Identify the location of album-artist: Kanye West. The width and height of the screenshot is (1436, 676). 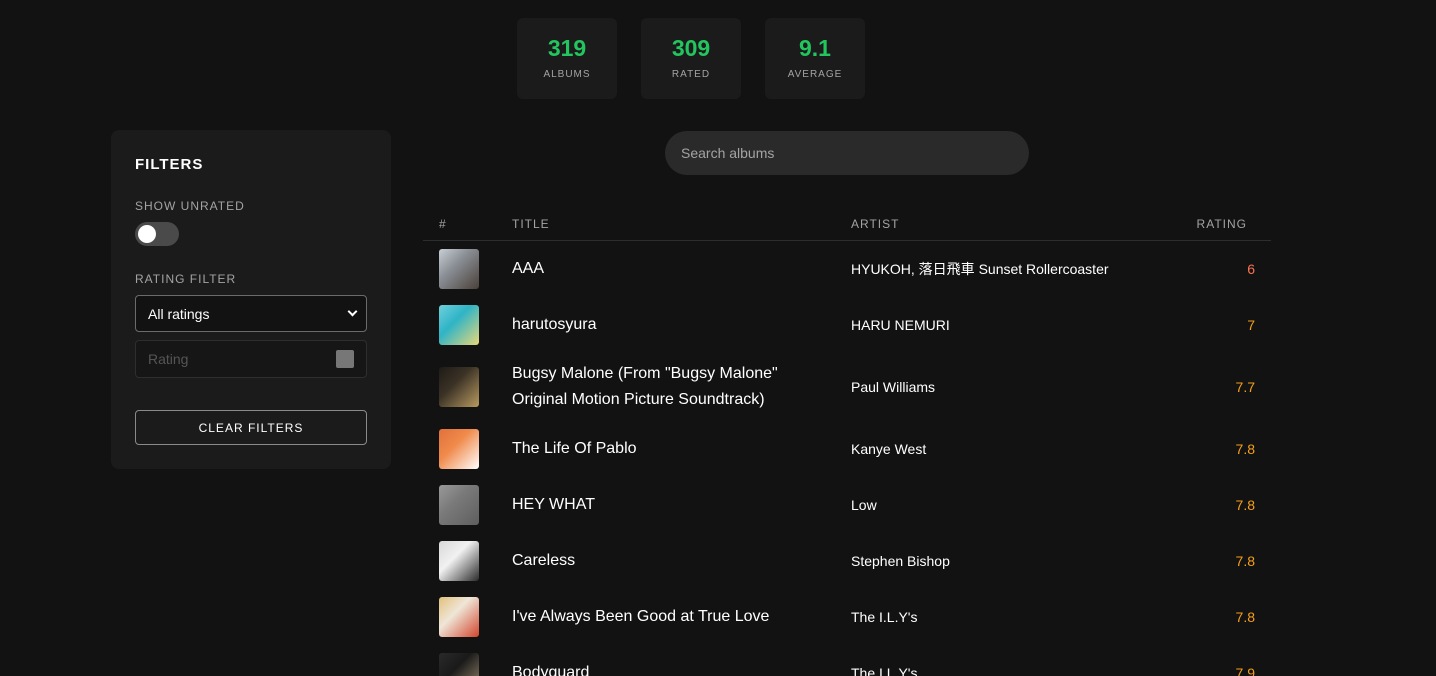
(889, 448).